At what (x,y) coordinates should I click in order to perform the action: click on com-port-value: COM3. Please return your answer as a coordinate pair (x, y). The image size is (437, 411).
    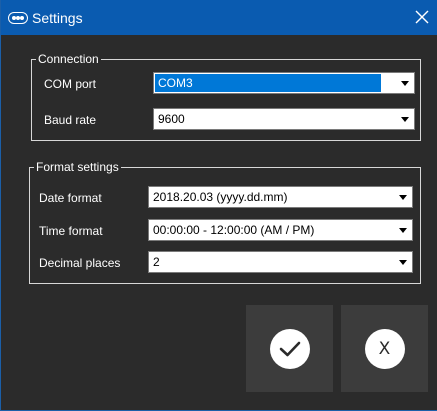
    Looking at the image, I should click on (268, 83).